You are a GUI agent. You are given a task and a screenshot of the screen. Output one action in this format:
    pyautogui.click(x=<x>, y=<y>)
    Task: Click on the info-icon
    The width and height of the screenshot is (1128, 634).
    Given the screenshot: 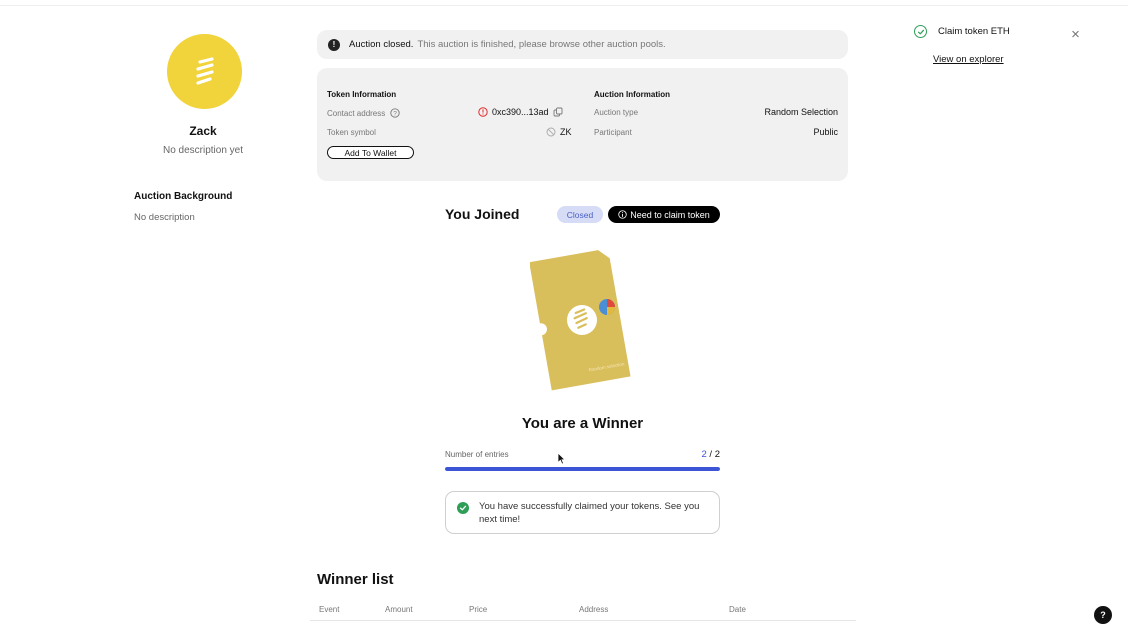 What is the action you would take?
    pyautogui.click(x=622, y=214)
    